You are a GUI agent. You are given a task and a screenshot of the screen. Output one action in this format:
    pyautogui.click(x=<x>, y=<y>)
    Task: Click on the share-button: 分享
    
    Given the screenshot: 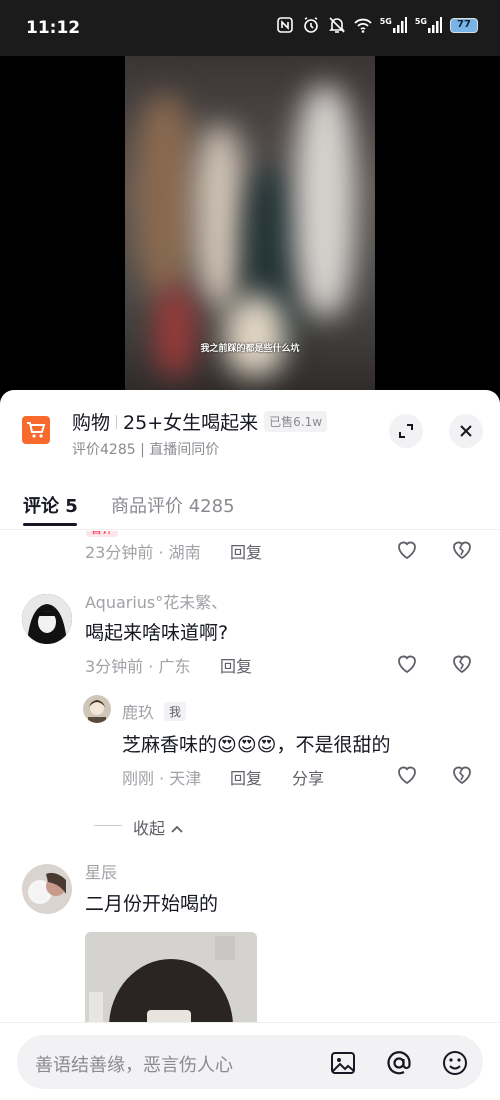 What is the action you would take?
    pyautogui.click(x=308, y=777)
    